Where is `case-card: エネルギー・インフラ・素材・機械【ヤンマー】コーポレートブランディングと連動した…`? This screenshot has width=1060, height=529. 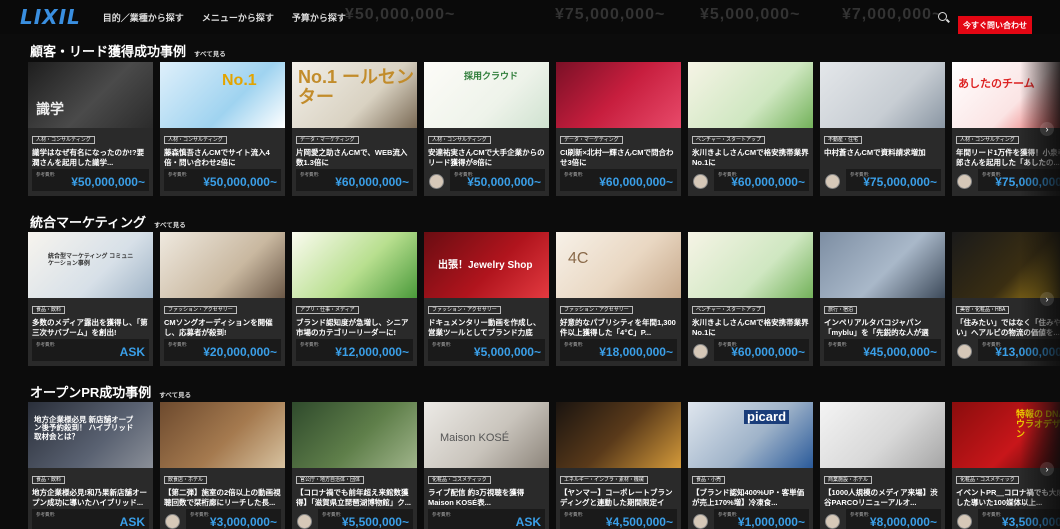
case-card: エネルギー・インフラ・素材・機械【ヤンマー】コーポレートブランディングと連動した… is located at coordinates (618, 465).